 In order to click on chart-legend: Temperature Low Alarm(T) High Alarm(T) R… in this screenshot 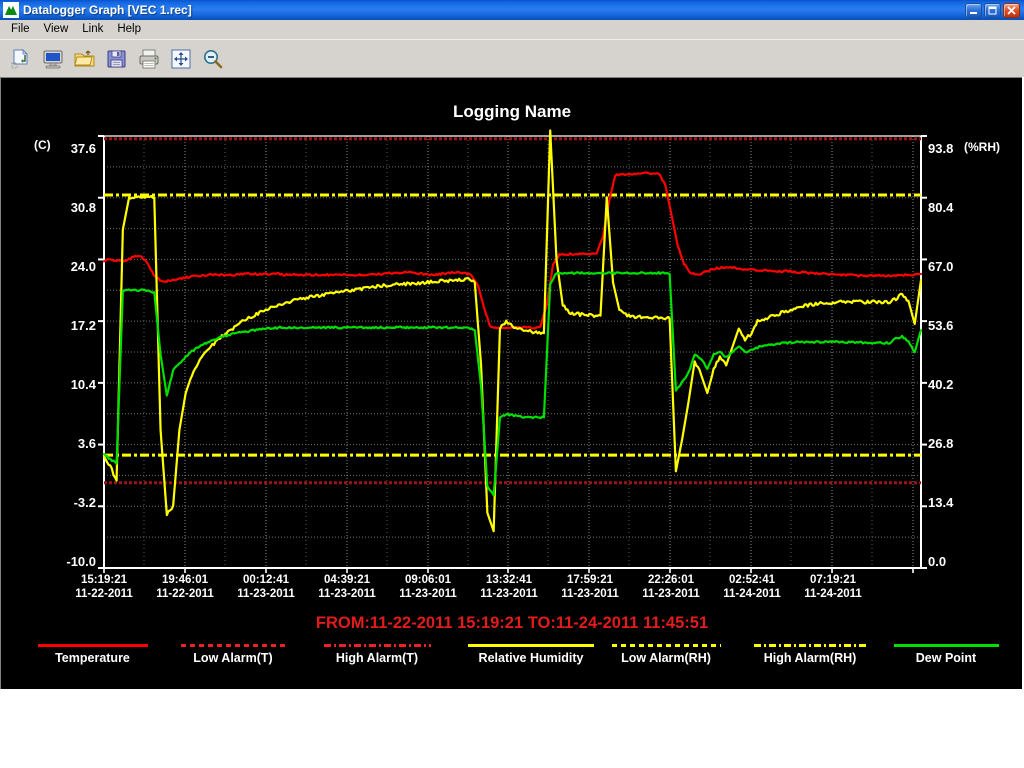, I will do `click(511, 660)`.